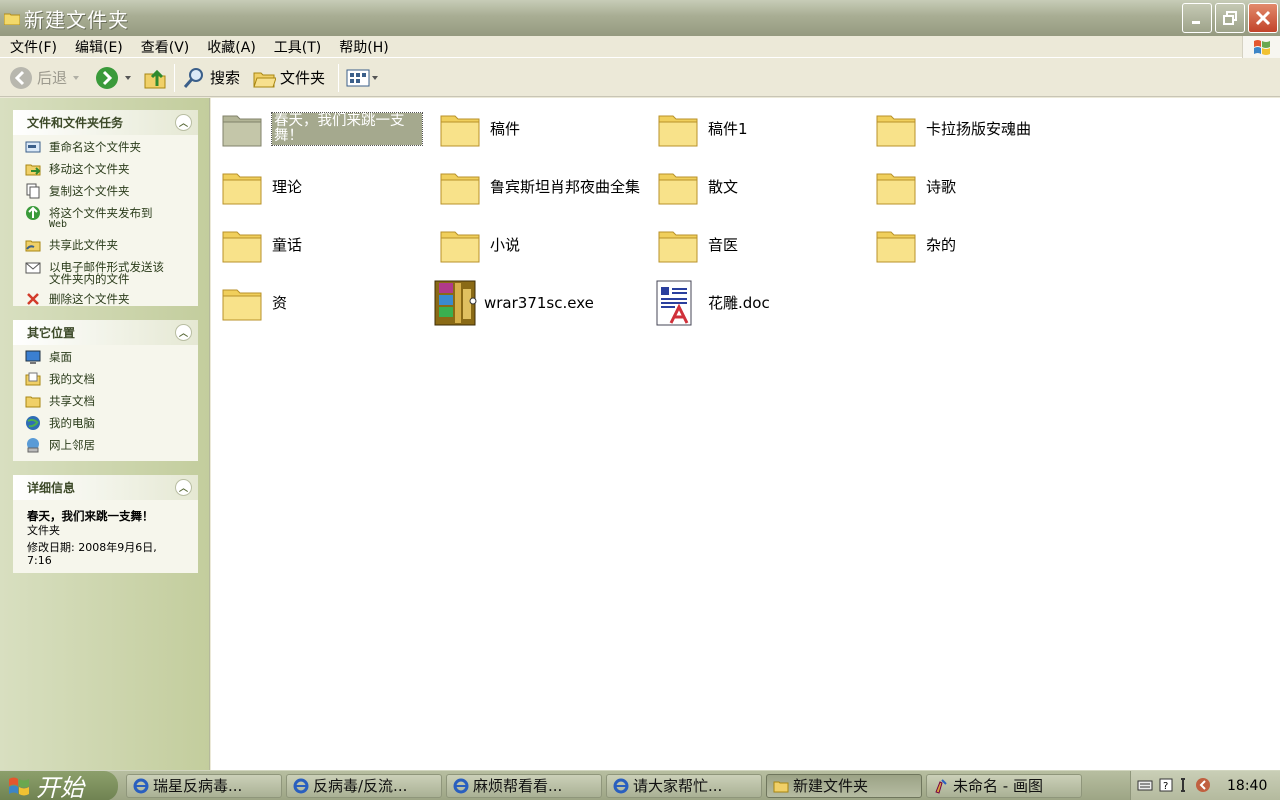  What do you see at coordinates (106, 423) in the screenshot?
I see `place-my-computer: 我的电脑` at bounding box center [106, 423].